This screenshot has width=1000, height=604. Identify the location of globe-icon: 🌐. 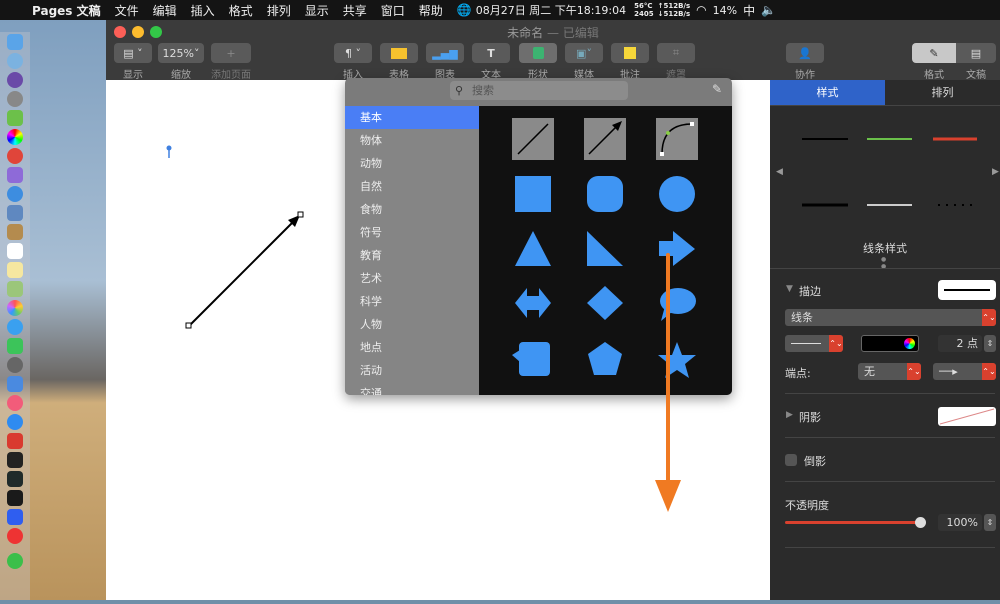
(464, 10).